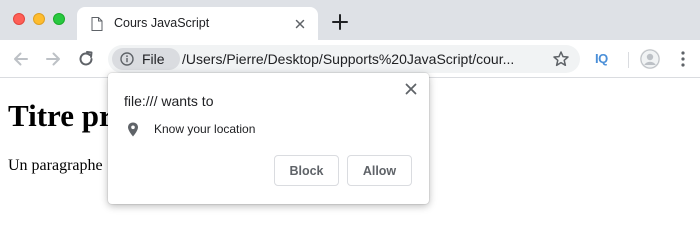  I want to click on site-info-chip: File, so click(146, 59).